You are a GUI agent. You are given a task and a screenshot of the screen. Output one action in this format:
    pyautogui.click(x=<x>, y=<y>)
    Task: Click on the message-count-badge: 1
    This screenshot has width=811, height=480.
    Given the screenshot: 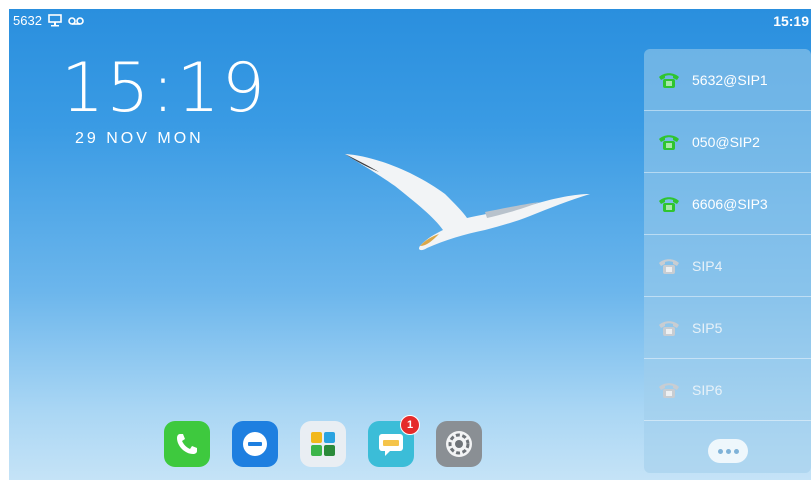 What is the action you would take?
    pyautogui.click(x=410, y=425)
    